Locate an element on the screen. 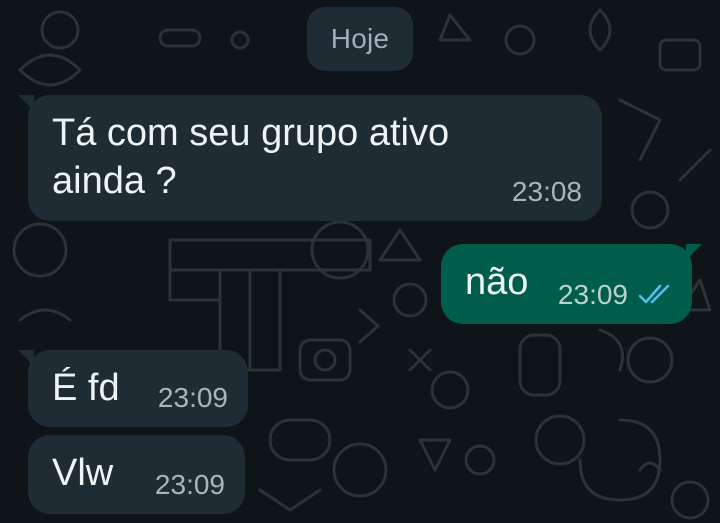  double-check-read-icon is located at coordinates (654, 293).